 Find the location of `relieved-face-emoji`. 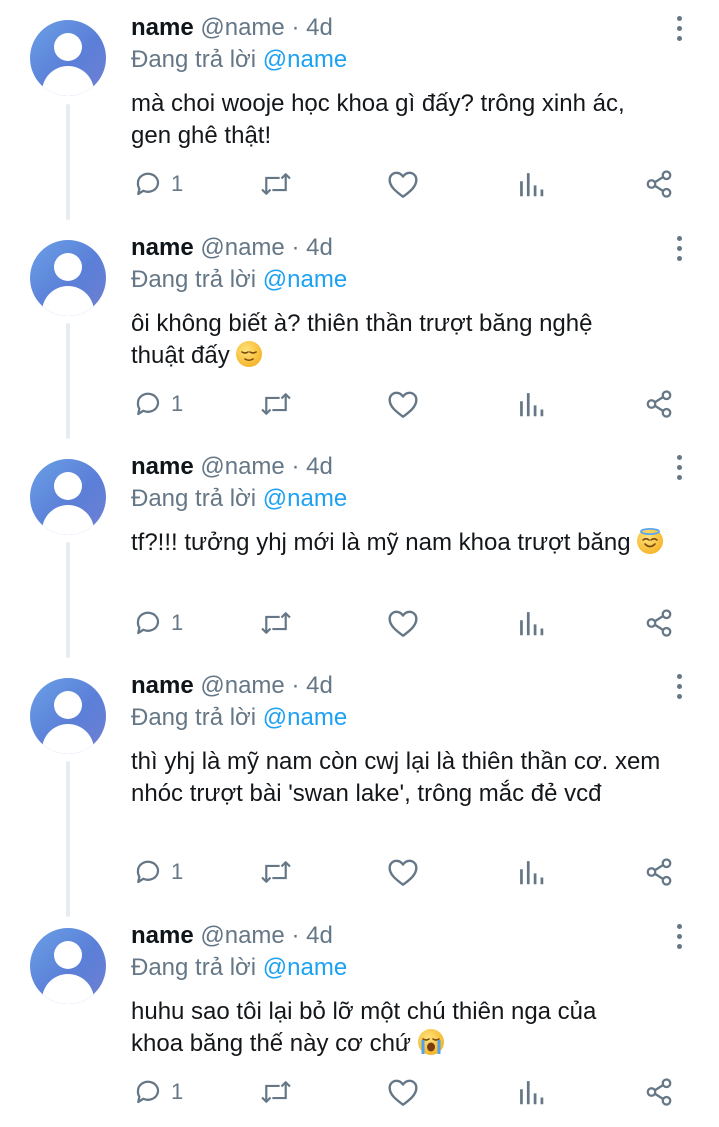

relieved-face-emoji is located at coordinates (249, 354).